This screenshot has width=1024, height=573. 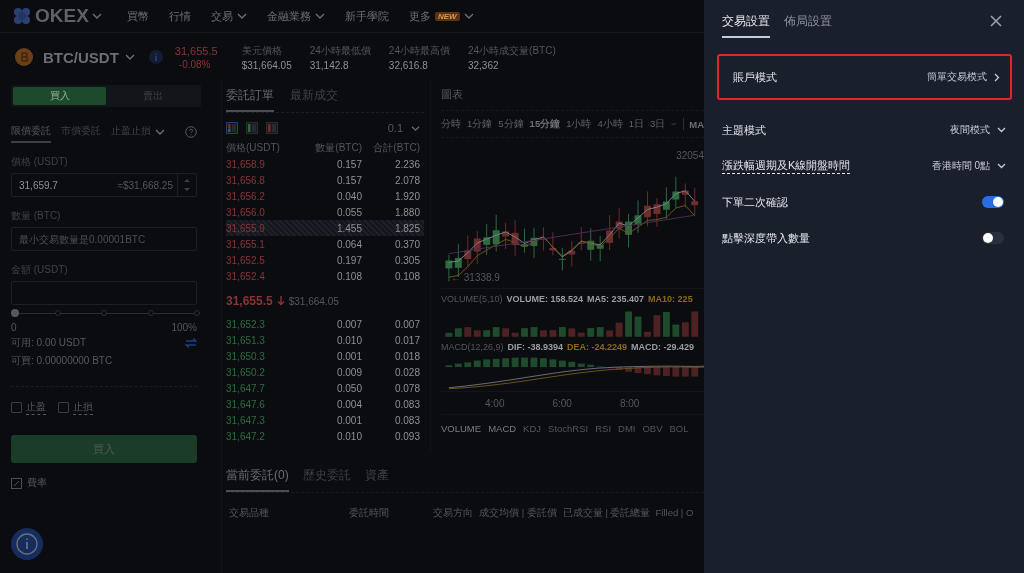 I want to click on nav-link: 行情, so click(x=180, y=16).